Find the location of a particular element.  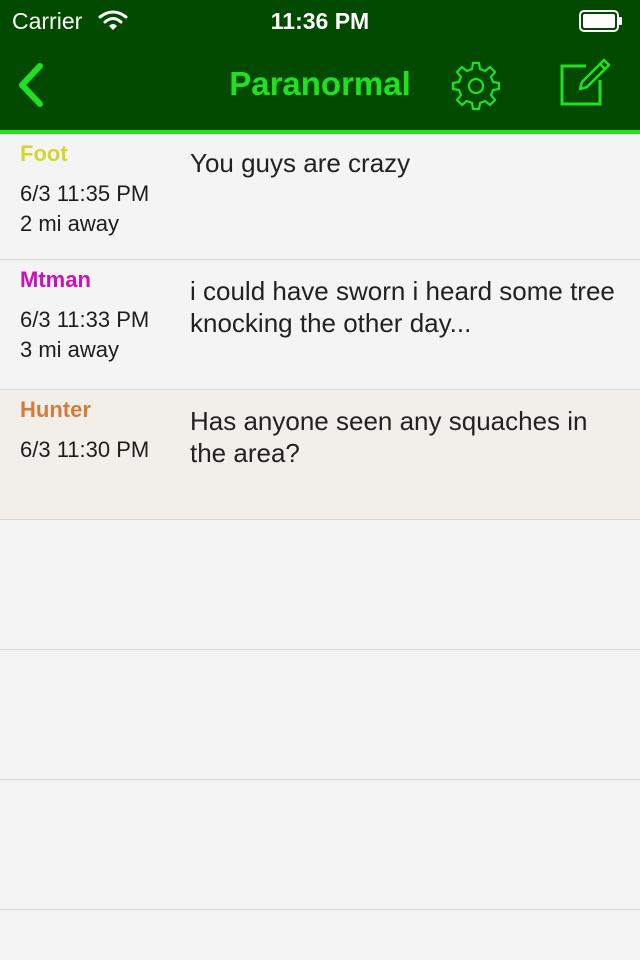

compose-button is located at coordinates (584, 84).